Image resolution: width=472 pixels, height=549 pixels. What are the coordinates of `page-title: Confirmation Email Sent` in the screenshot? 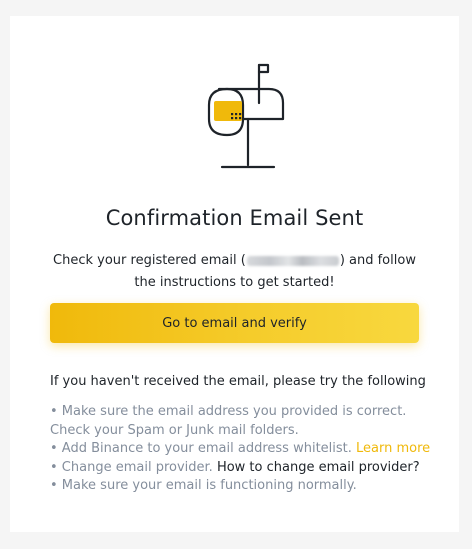 It's located at (234, 218).